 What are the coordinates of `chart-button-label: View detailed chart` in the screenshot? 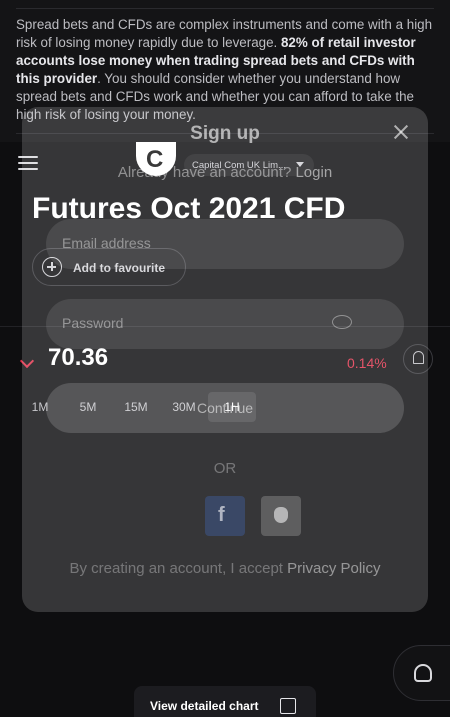 It's located at (204, 706).